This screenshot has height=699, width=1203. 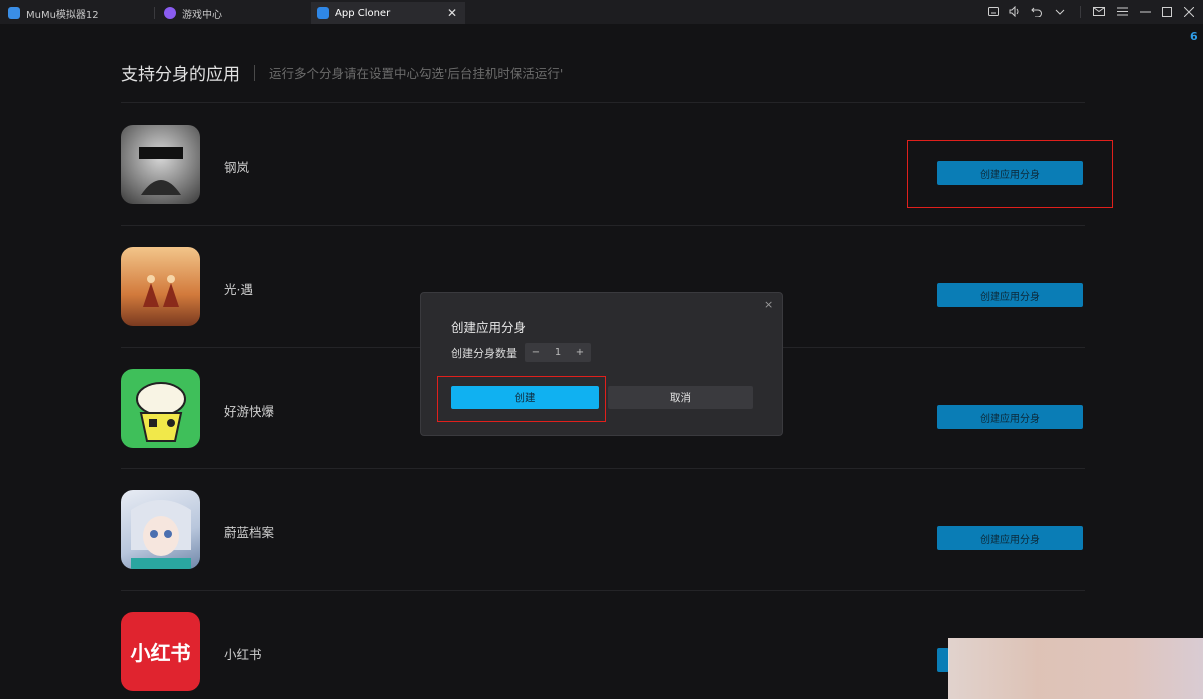 What do you see at coordinates (323, 13) in the screenshot?
I see `app-cloner-icon` at bounding box center [323, 13].